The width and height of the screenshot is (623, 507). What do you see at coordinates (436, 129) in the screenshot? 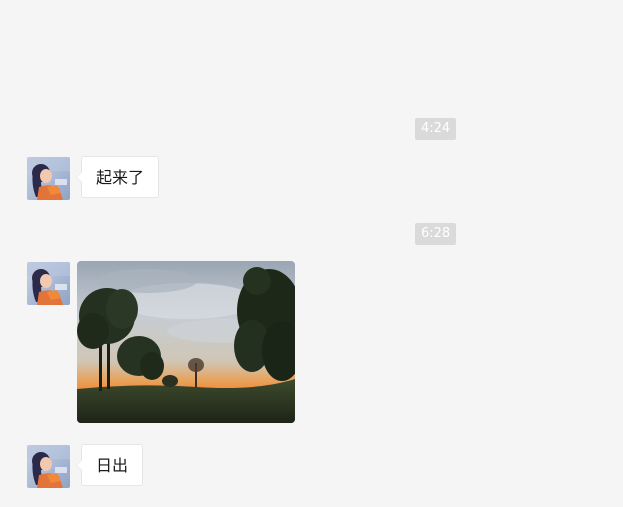
I see `timestamp: 4:24` at bounding box center [436, 129].